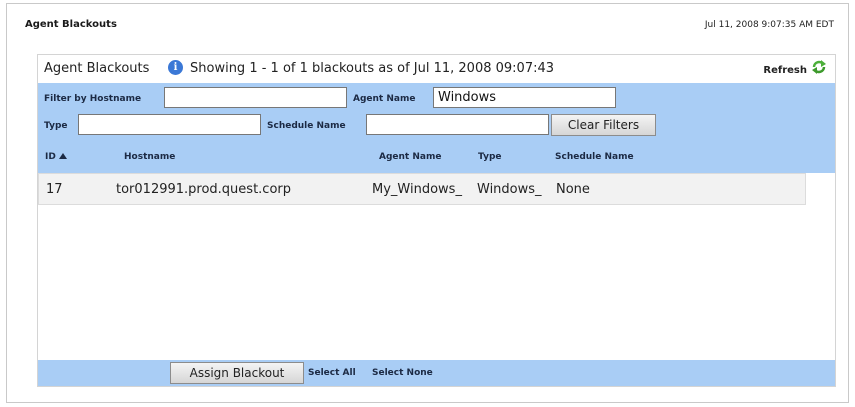 Image resolution: width=855 pixels, height=407 pixels. Describe the element at coordinates (524, 97) in the screenshot. I see `agent-name-filter-input` at that location.